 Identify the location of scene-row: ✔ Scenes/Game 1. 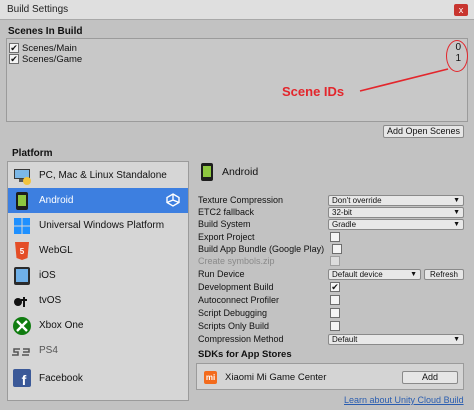
(237, 59).